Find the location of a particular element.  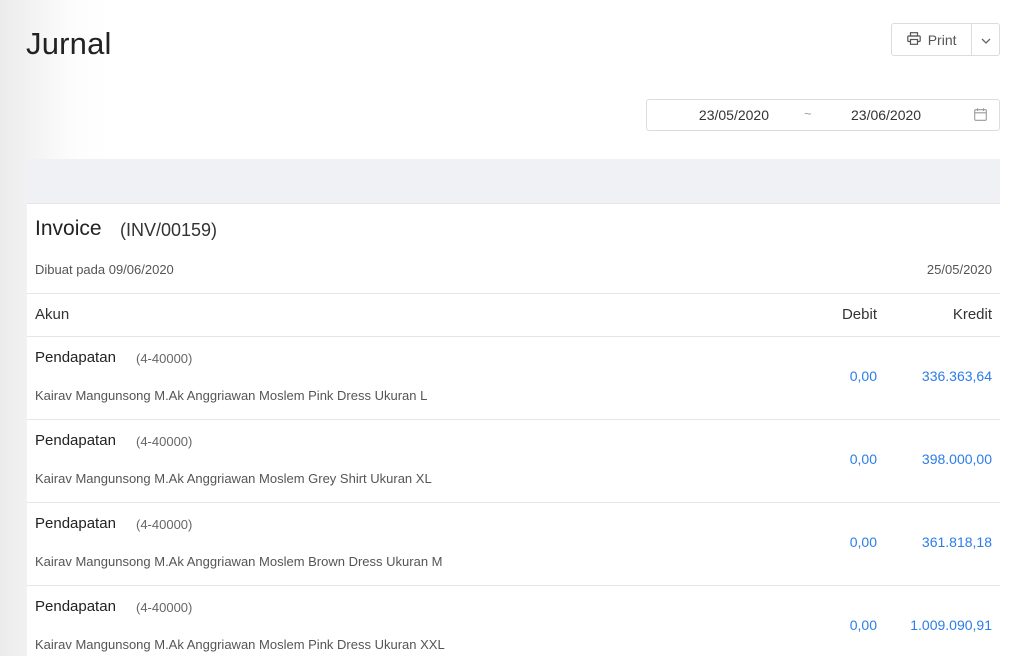

print-label: Print is located at coordinates (942, 39).